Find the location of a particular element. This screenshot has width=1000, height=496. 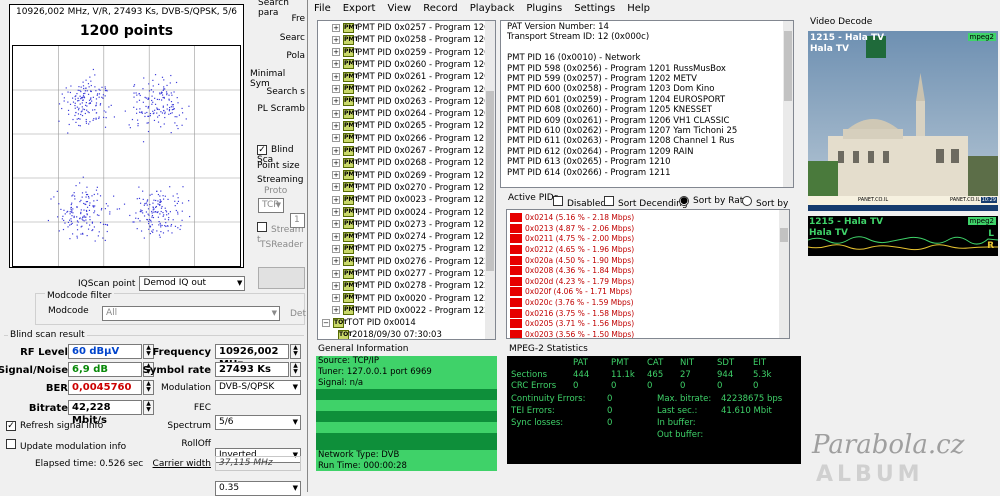

pid-row: 0x0203 (3.56 % - 1.50 Mbps) is located at coordinates (572, 333).